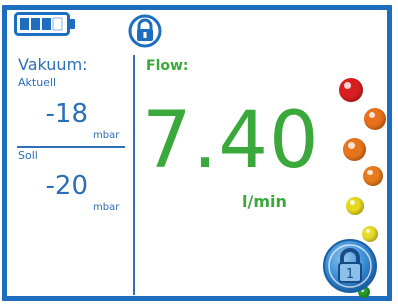  What do you see at coordinates (264, 201) in the screenshot?
I see `flow-unit: l/min` at bounding box center [264, 201].